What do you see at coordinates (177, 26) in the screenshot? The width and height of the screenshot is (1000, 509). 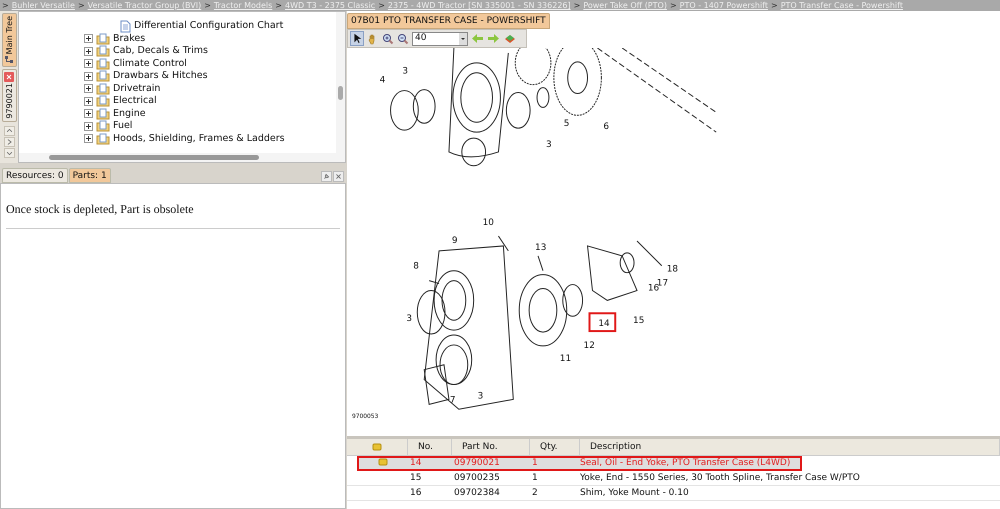 I see `tree-item: Differential Configuration Chart` at bounding box center [177, 26].